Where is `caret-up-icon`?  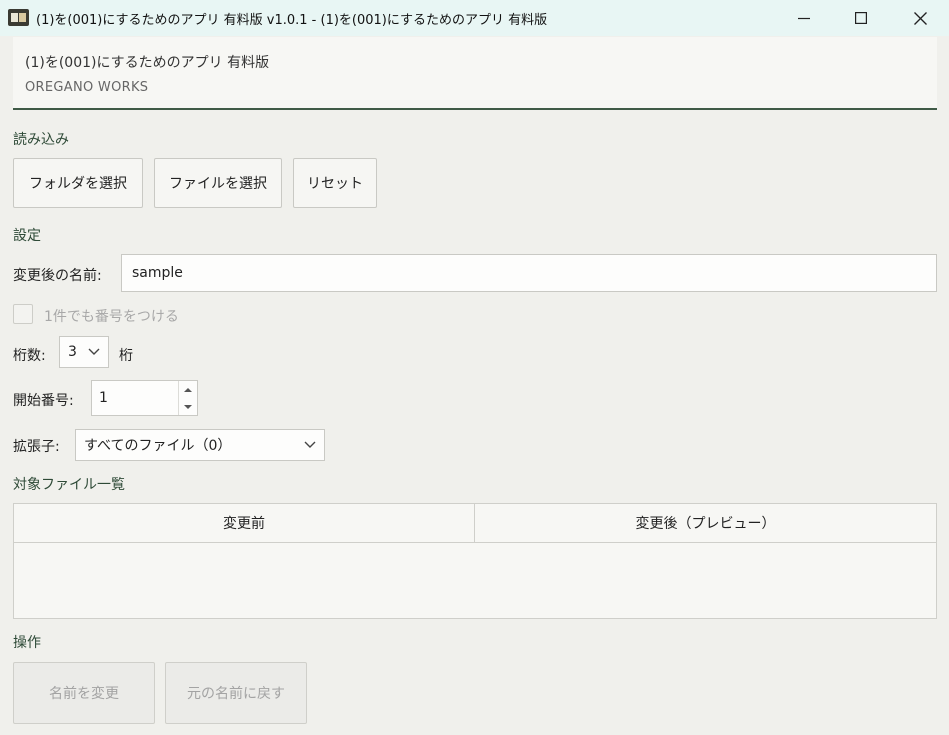
caret-up-icon is located at coordinates (188, 389).